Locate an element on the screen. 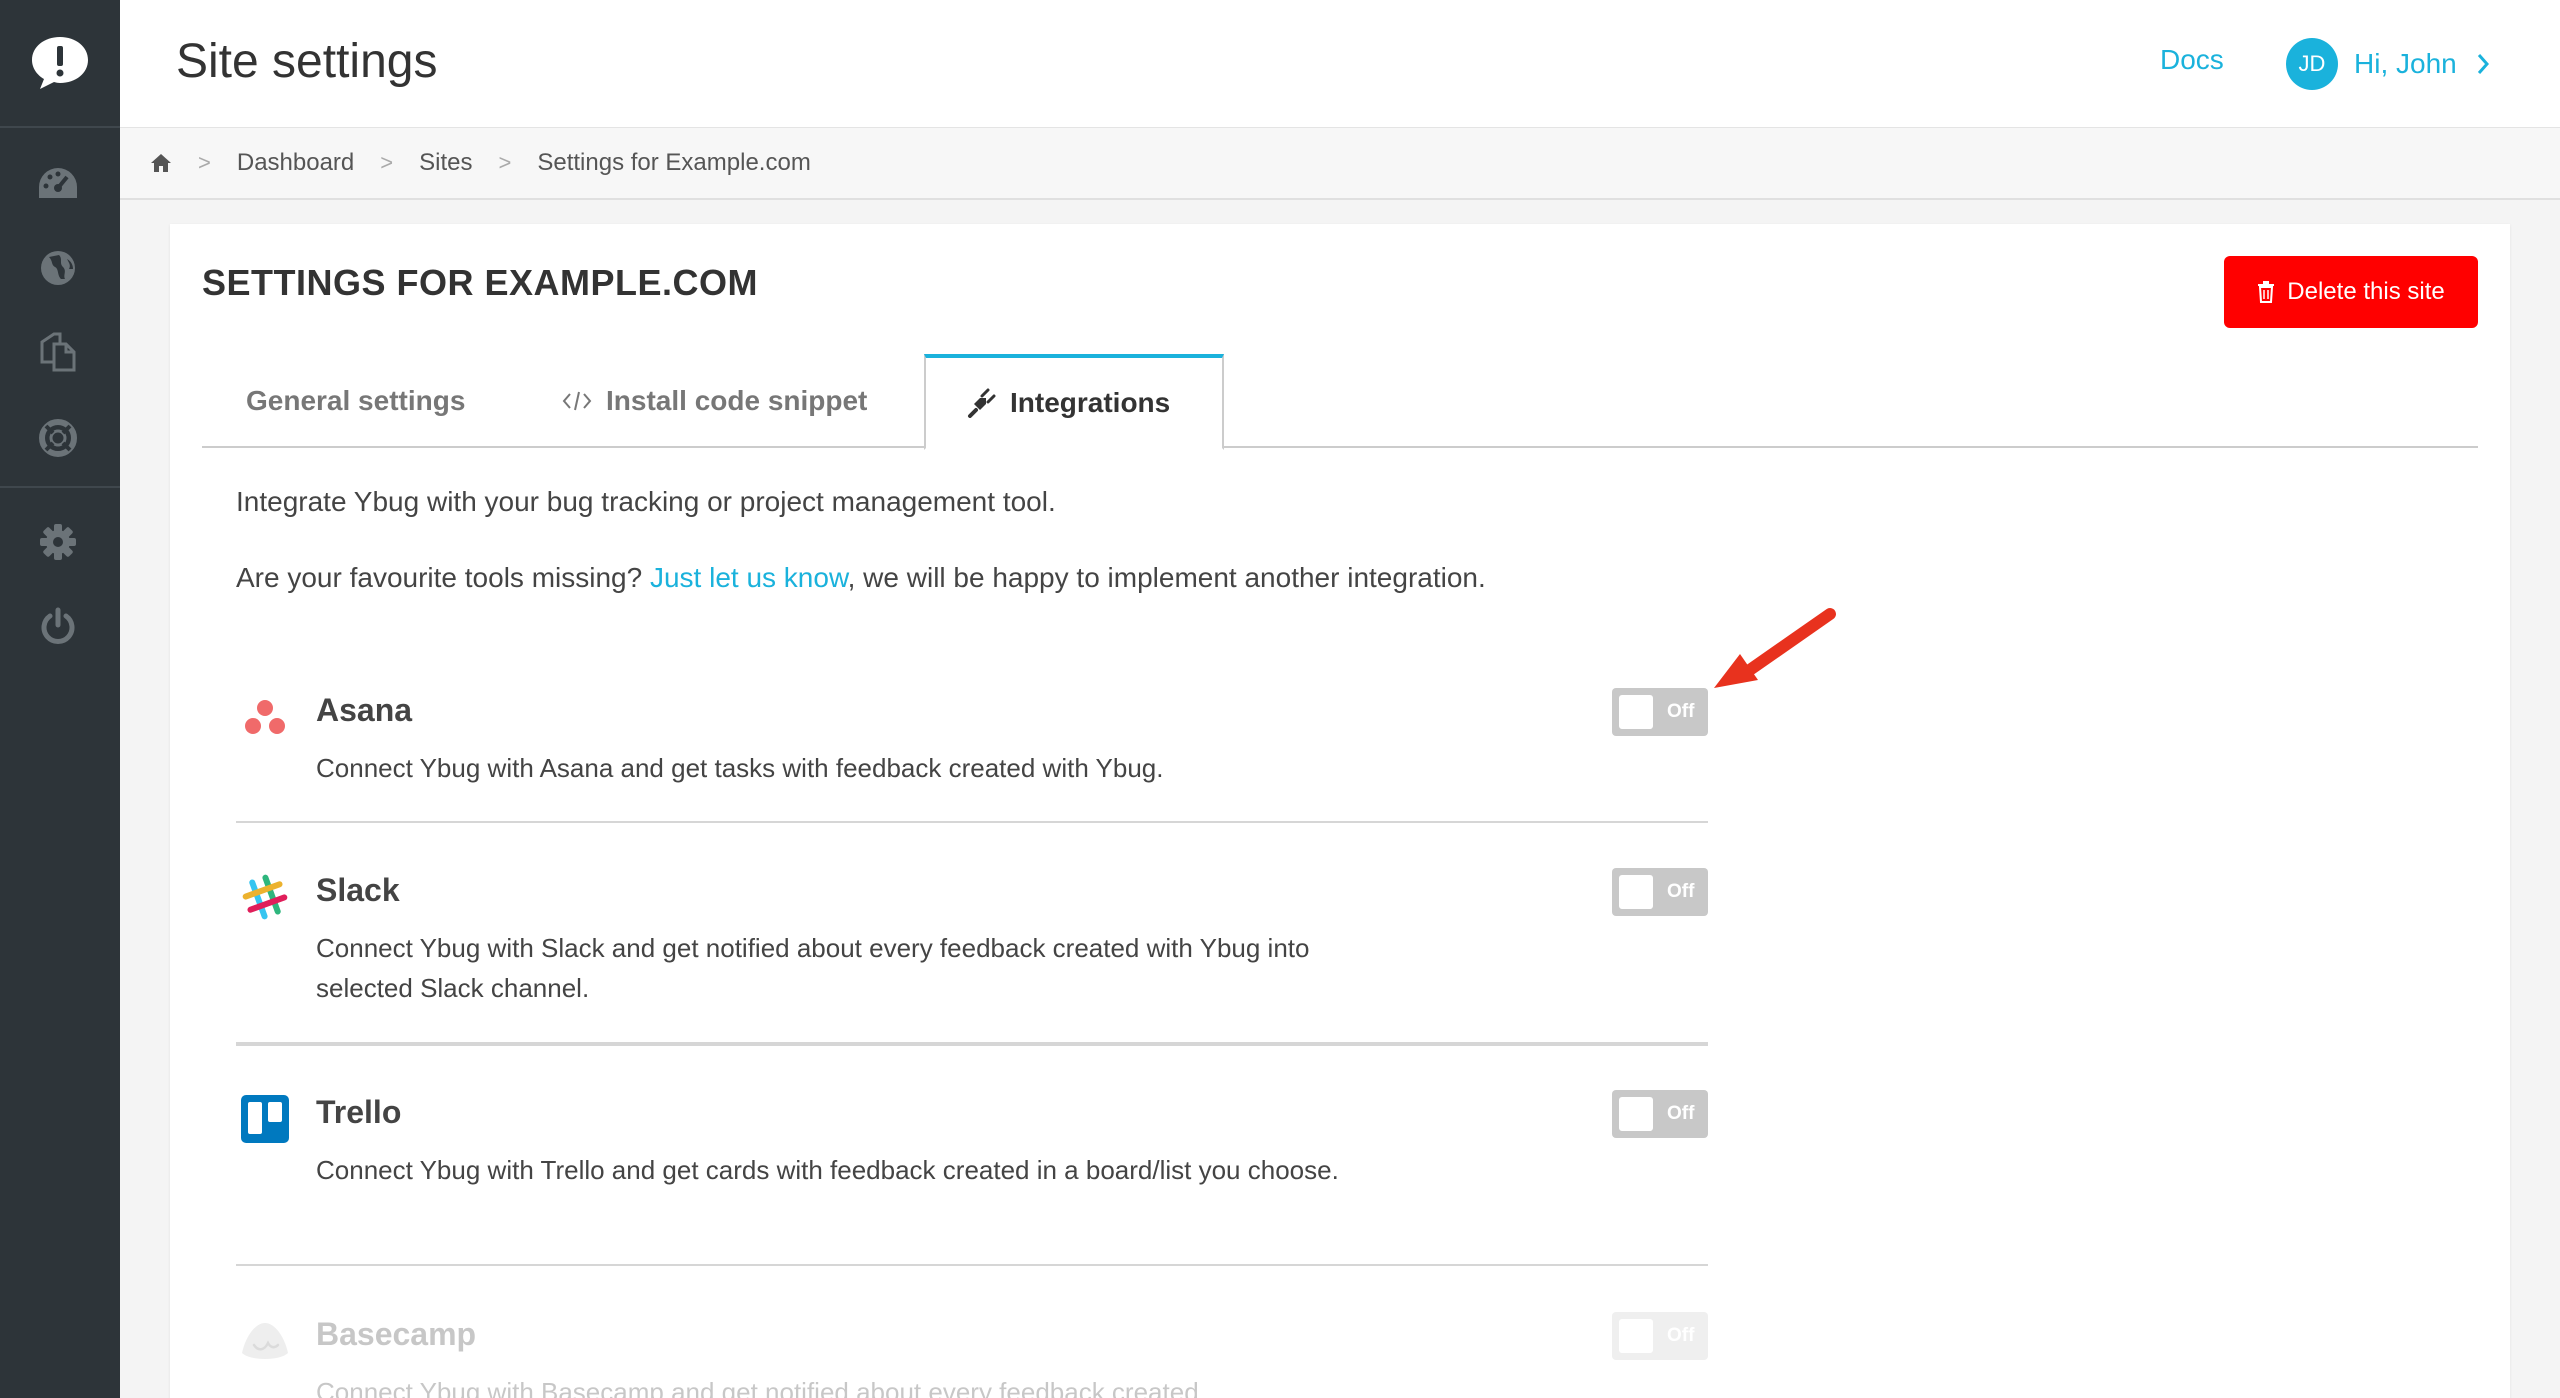  sidebar-item-logout is located at coordinates (58, 626).